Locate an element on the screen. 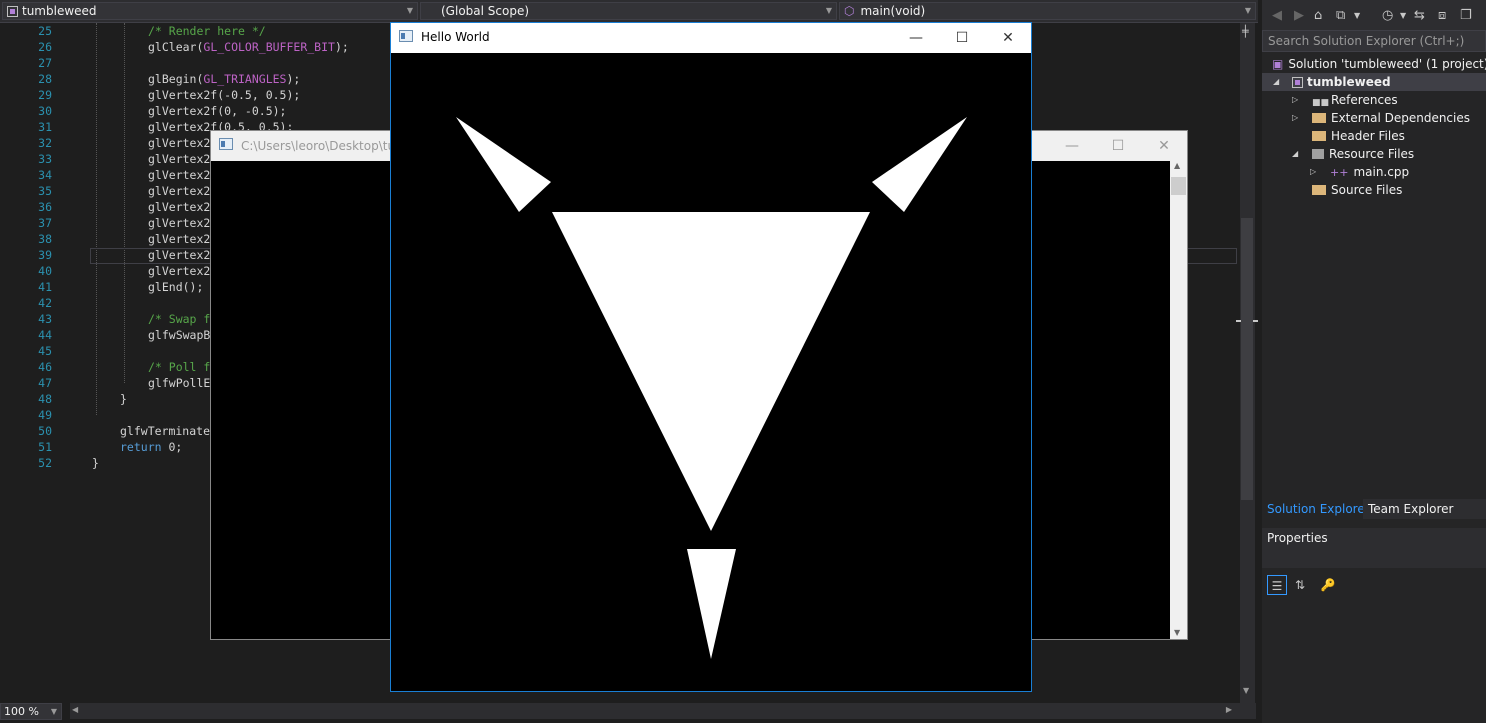 The width and height of the screenshot is (1486, 723). properties-icon: ❐ is located at coordinates (1466, 15).